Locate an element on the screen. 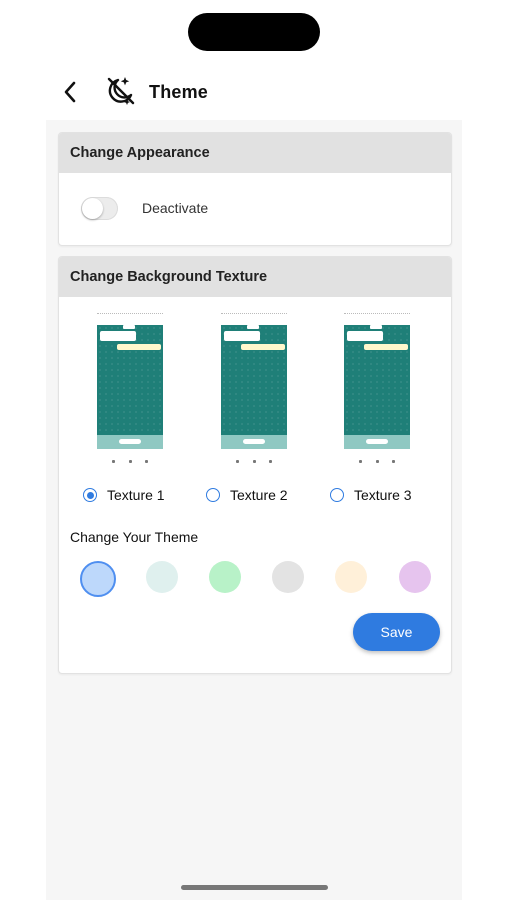  top-bar: Theme is located at coordinates (253, 92).